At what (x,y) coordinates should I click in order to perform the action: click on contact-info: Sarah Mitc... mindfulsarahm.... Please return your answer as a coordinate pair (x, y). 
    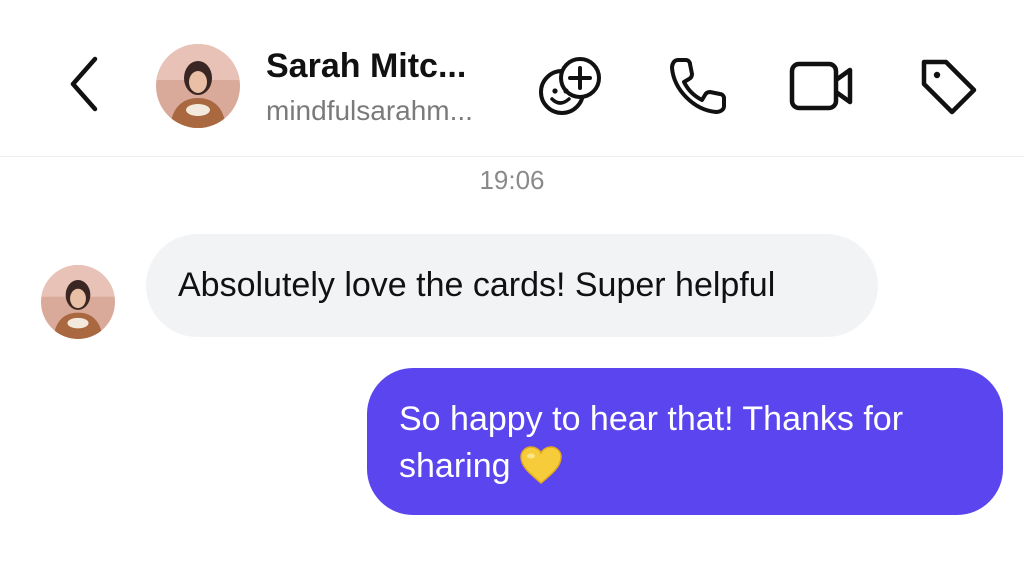
    Looking at the image, I should click on (396, 87).